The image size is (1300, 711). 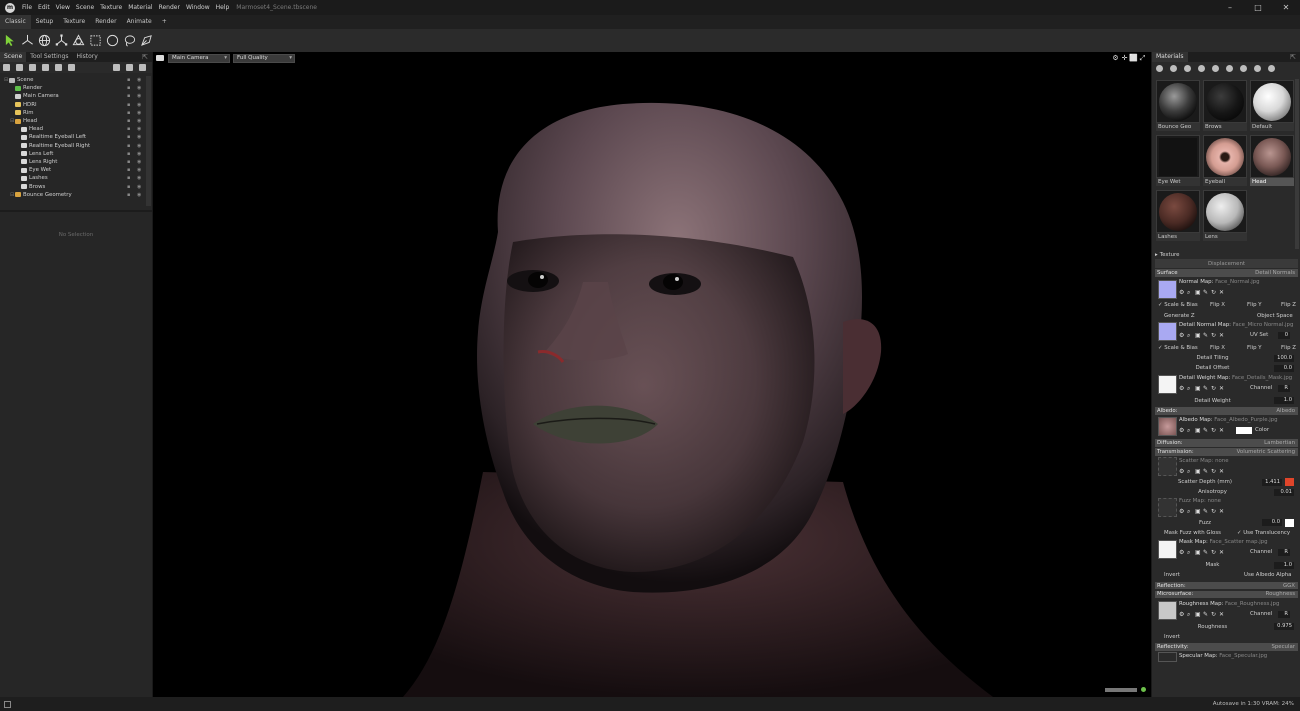 I want to click on move-gizmo-icon, so click(x=27, y=40).